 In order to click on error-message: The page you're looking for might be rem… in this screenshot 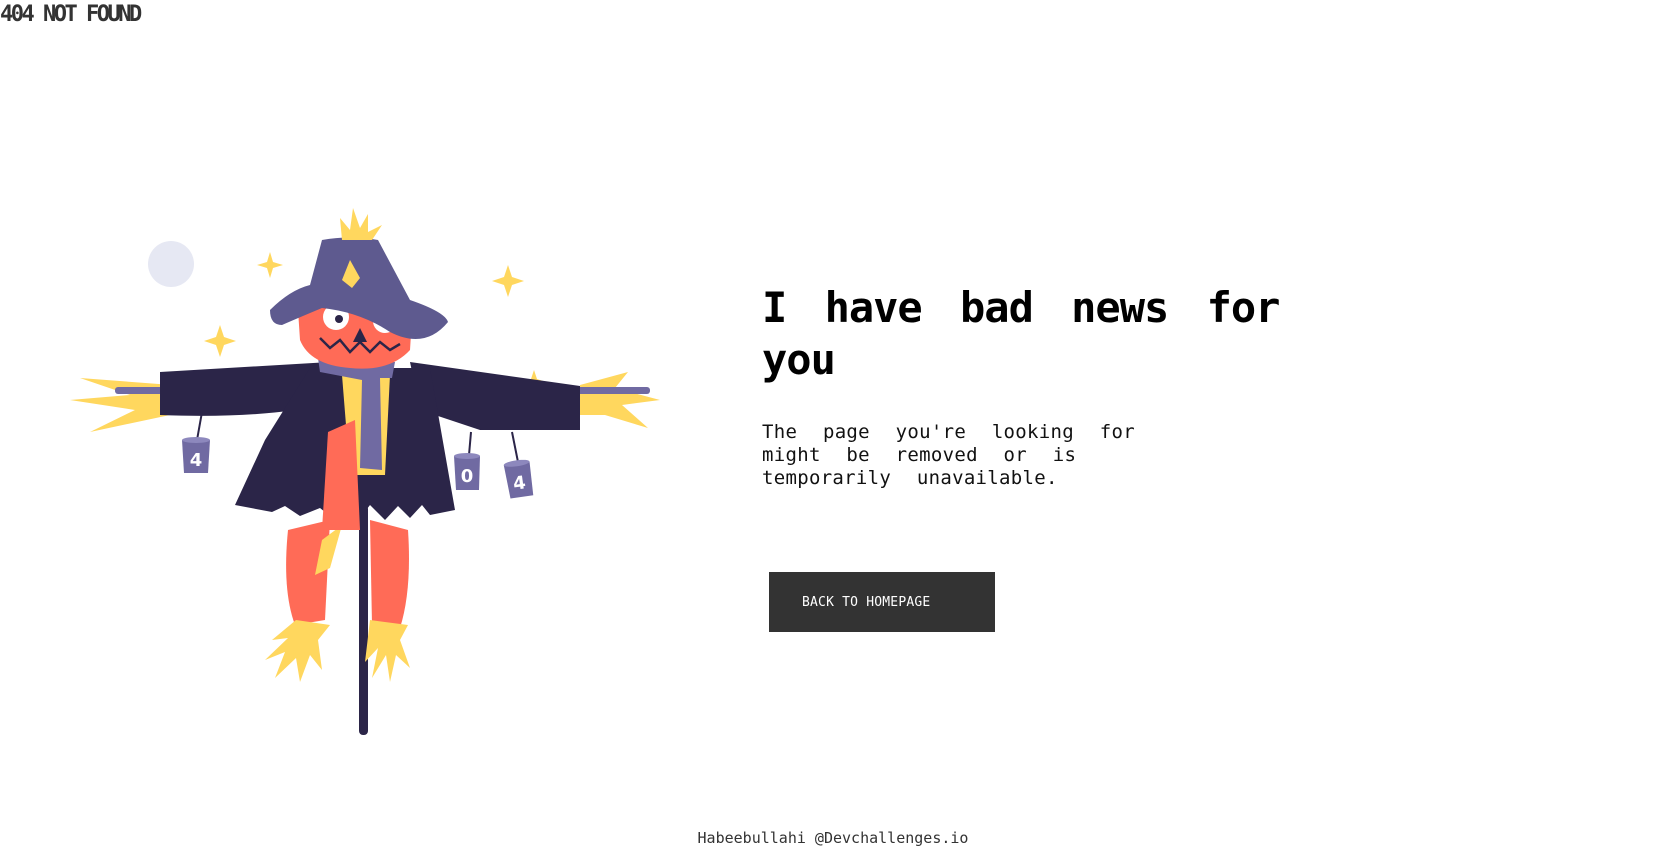, I will do `click(948, 455)`.